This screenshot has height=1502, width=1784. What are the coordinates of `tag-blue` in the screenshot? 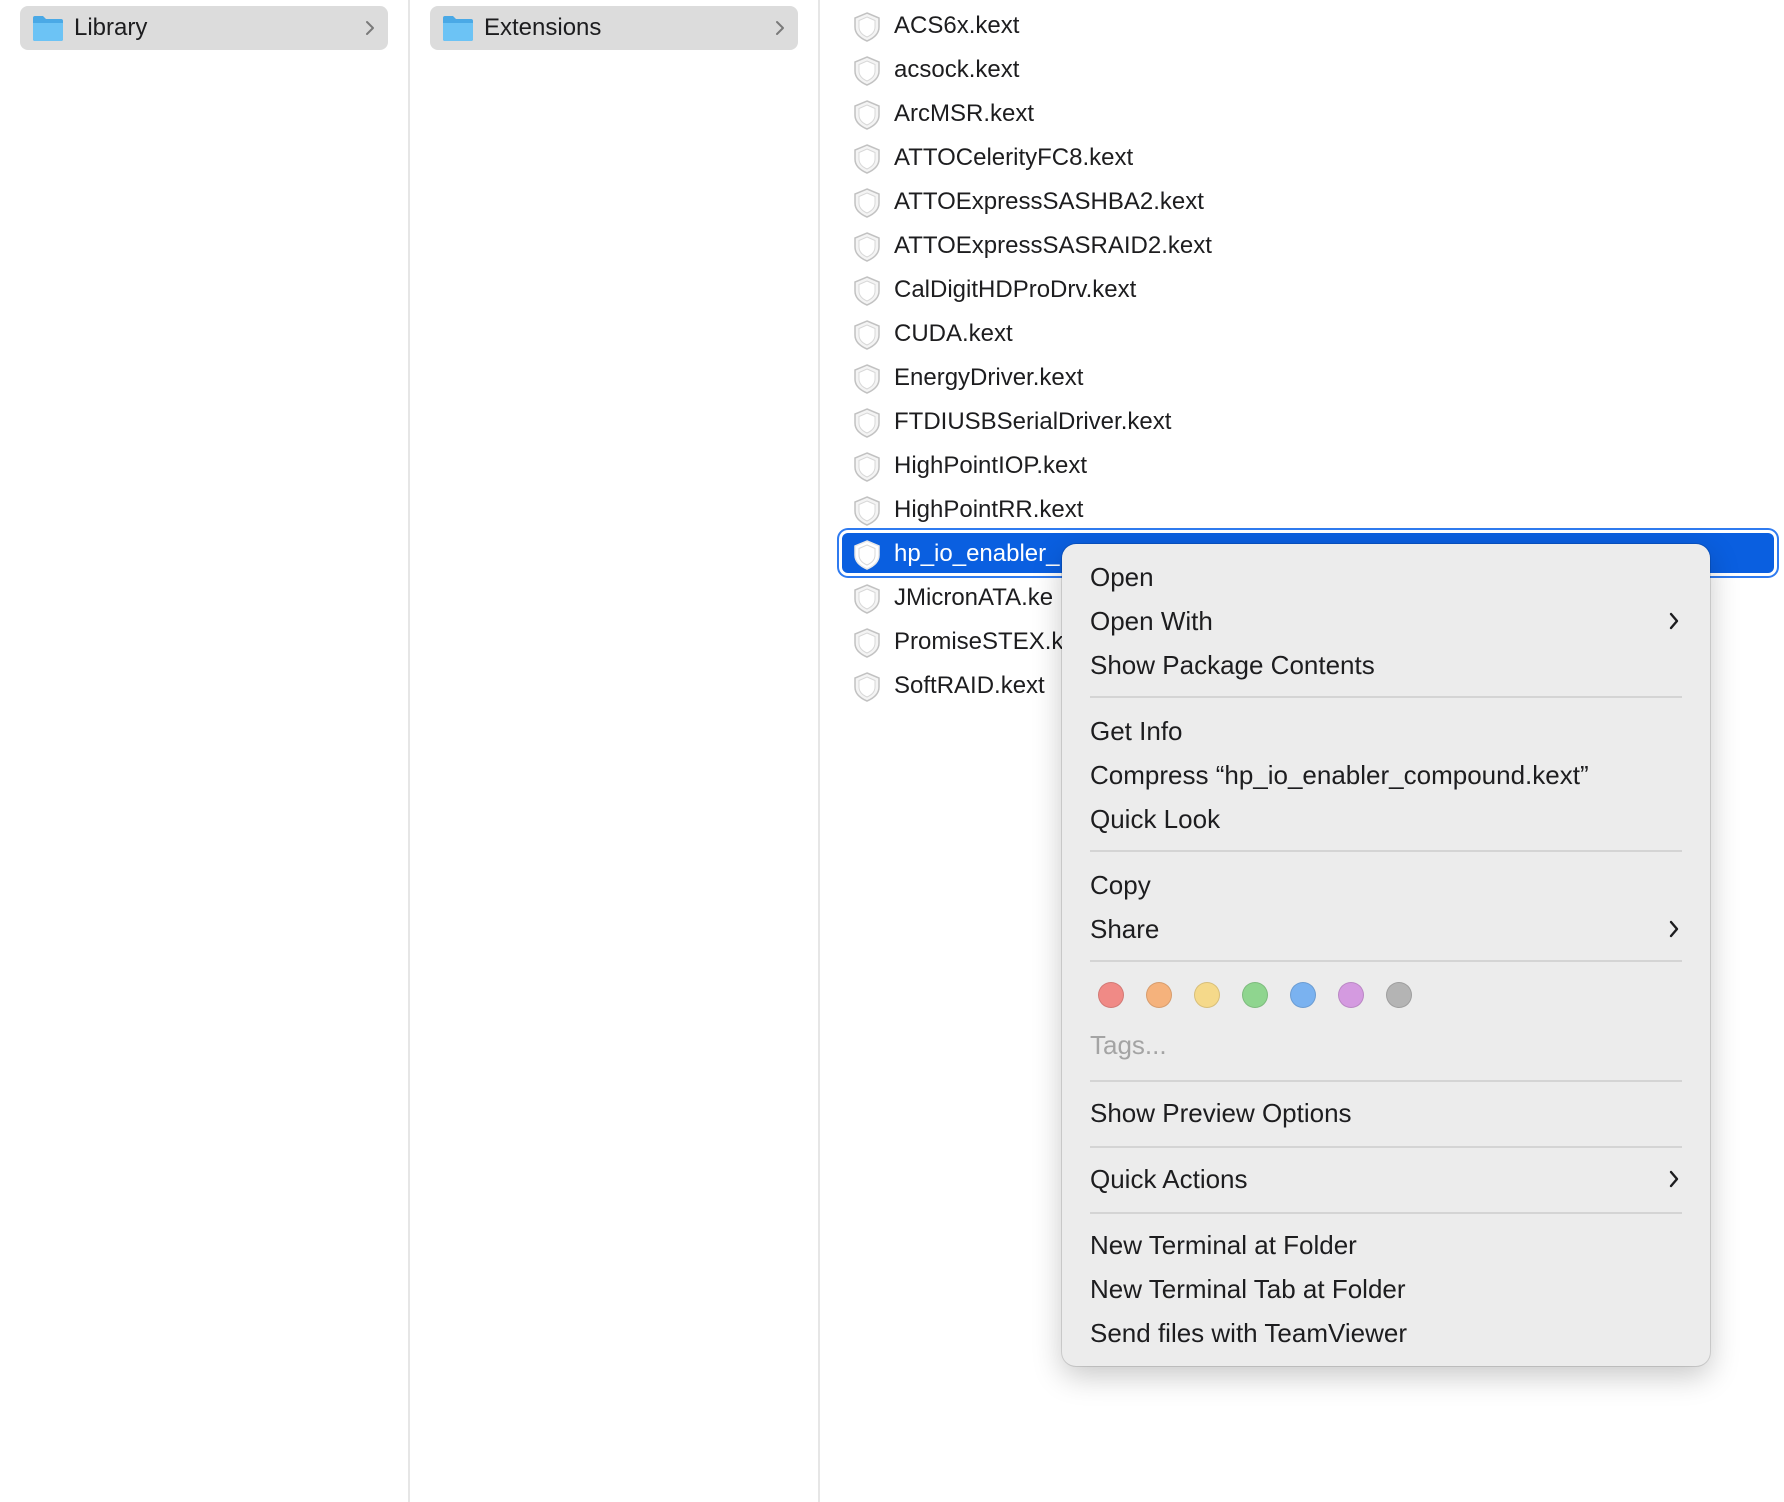 It's located at (1303, 995).